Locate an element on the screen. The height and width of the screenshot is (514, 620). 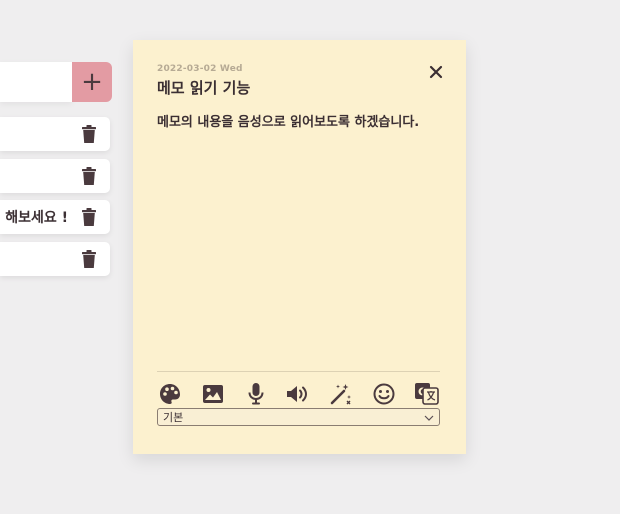
memo-toolbar: G is located at coordinates (298, 391).